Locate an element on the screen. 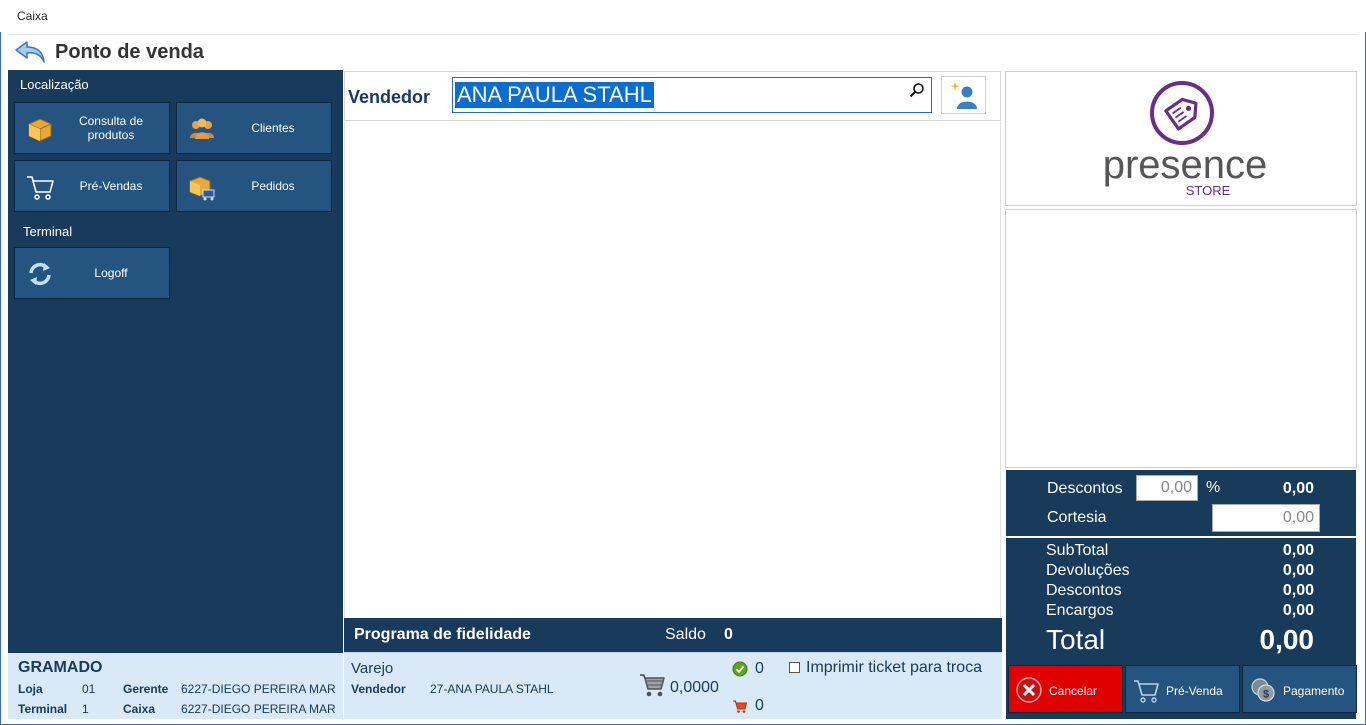 The height and width of the screenshot is (725, 1366). window-title: Caixa is located at coordinates (32, 16).